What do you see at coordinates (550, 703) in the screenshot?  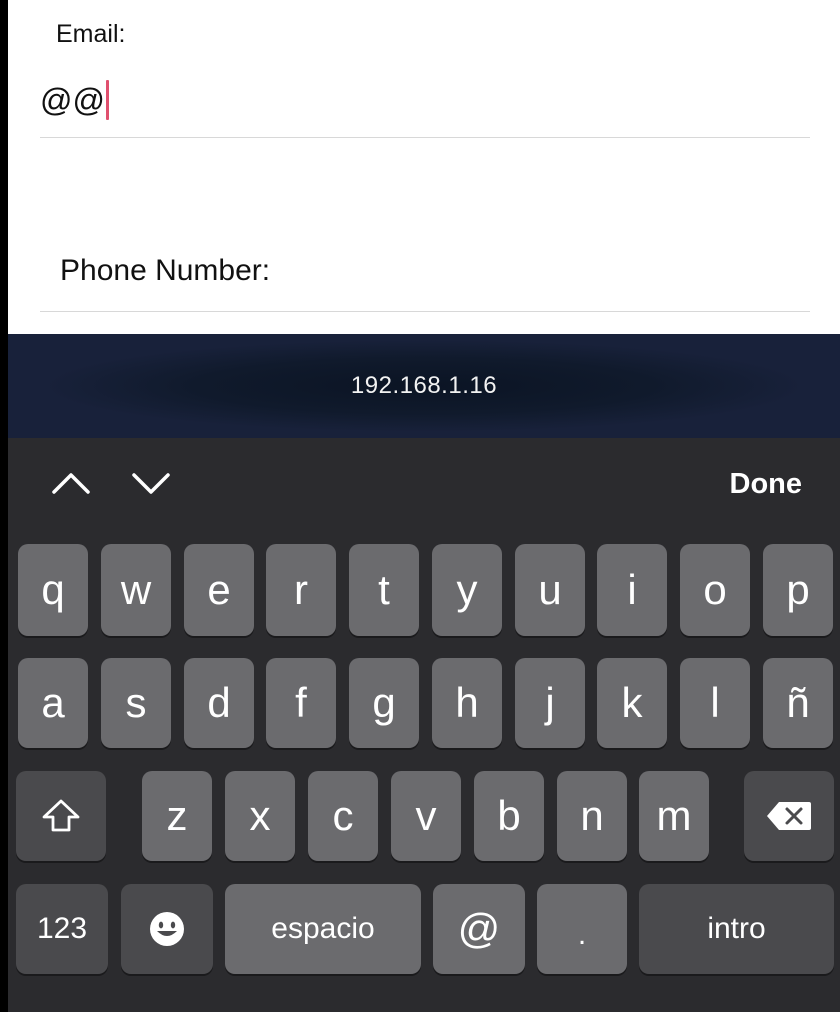 I see `key-j: j` at bounding box center [550, 703].